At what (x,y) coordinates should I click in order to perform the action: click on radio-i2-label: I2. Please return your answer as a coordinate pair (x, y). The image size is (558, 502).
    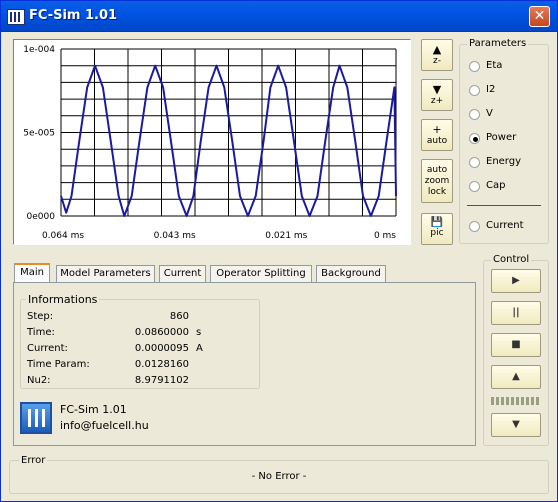
    Looking at the image, I should click on (491, 89).